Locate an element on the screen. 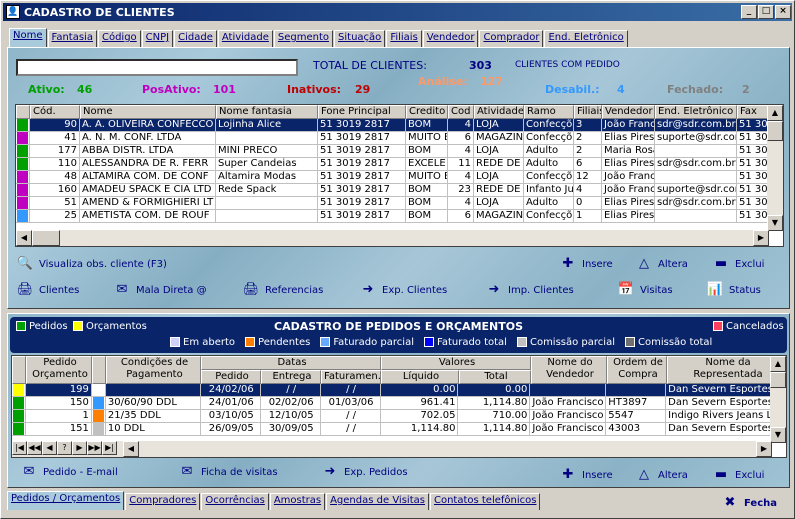  header-indicator is located at coordinates (19, 370).